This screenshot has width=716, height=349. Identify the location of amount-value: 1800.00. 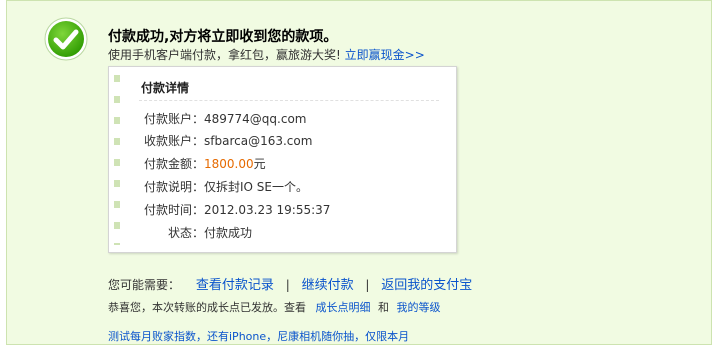
(229, 164).